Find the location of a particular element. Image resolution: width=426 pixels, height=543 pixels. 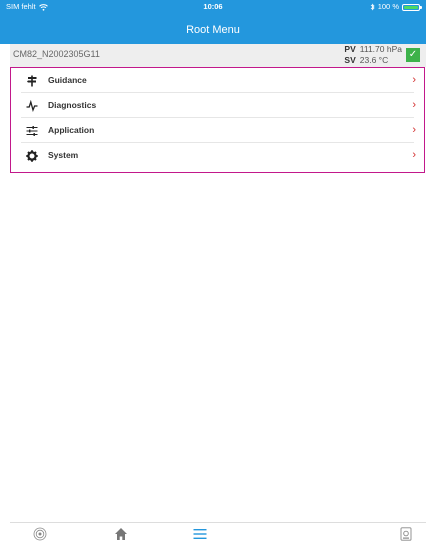

pv-value: 111.70 hPa is located at coordinates (380, 49).